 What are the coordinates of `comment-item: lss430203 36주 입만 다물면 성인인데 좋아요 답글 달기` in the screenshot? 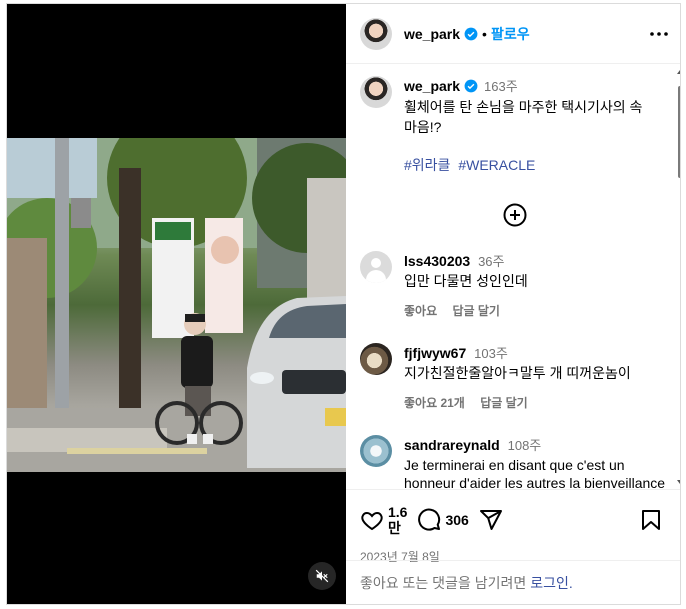 It's located at (514, 285).